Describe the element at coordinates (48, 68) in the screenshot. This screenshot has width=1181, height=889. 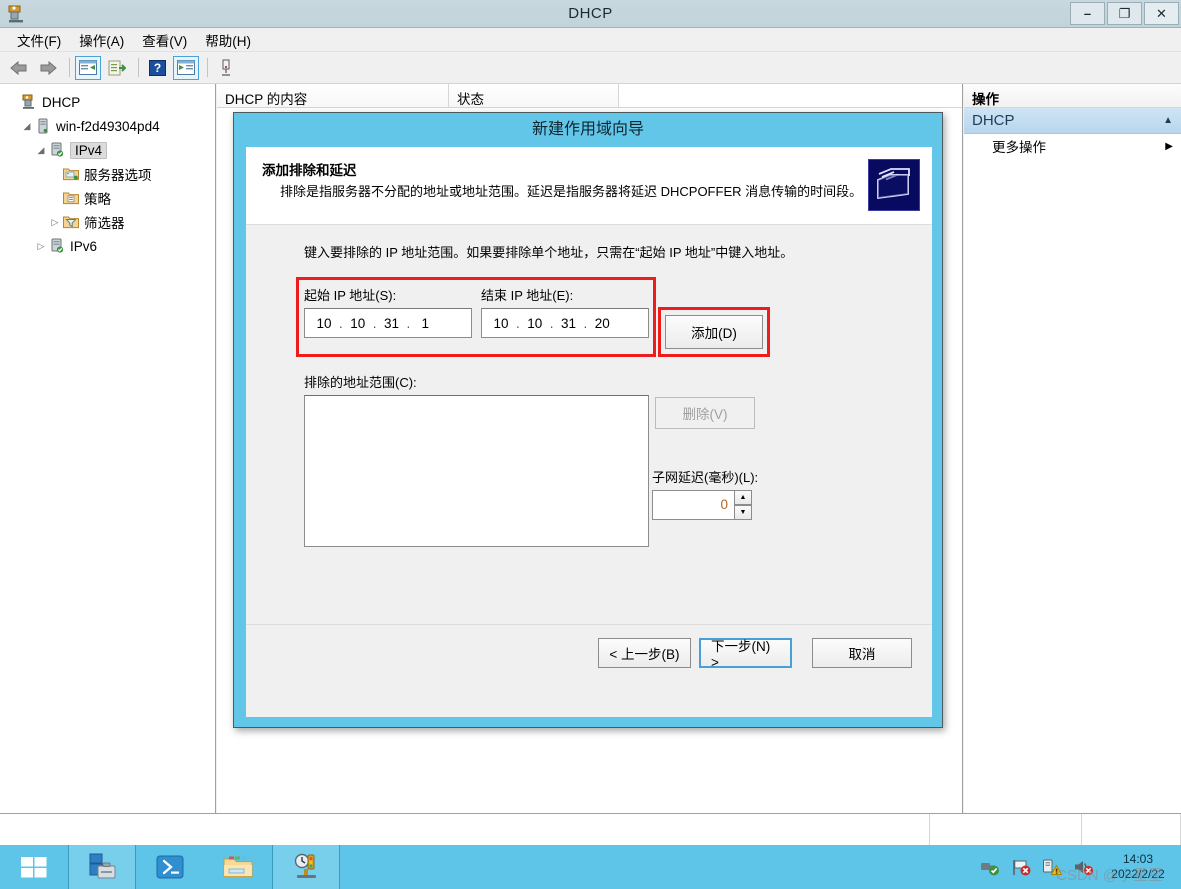
I see `forward-icon` at that location.